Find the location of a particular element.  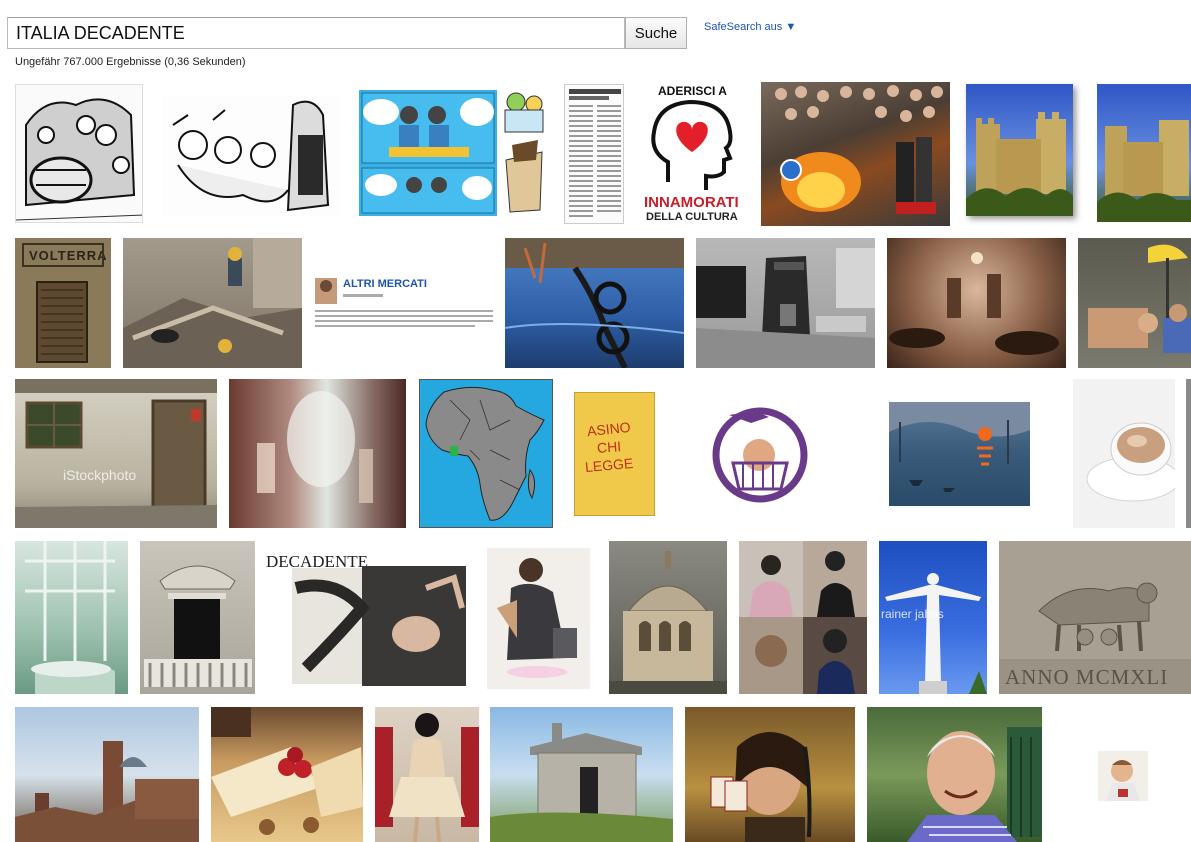

coffee-photo is located at coordinates (1130, 462).